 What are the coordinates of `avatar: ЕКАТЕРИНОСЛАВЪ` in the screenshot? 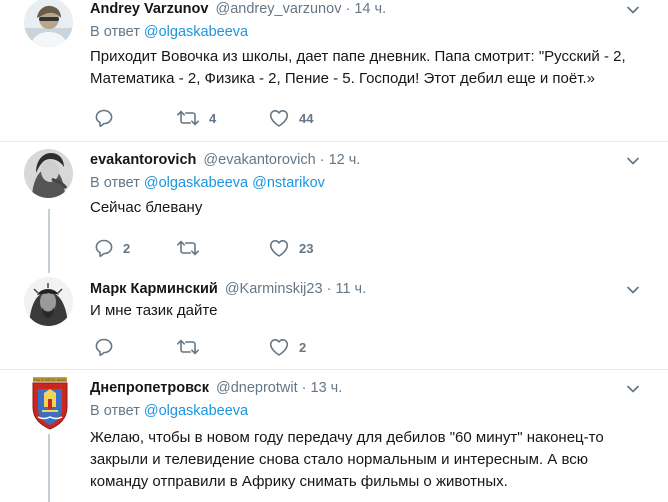 It's located at (50, 405).